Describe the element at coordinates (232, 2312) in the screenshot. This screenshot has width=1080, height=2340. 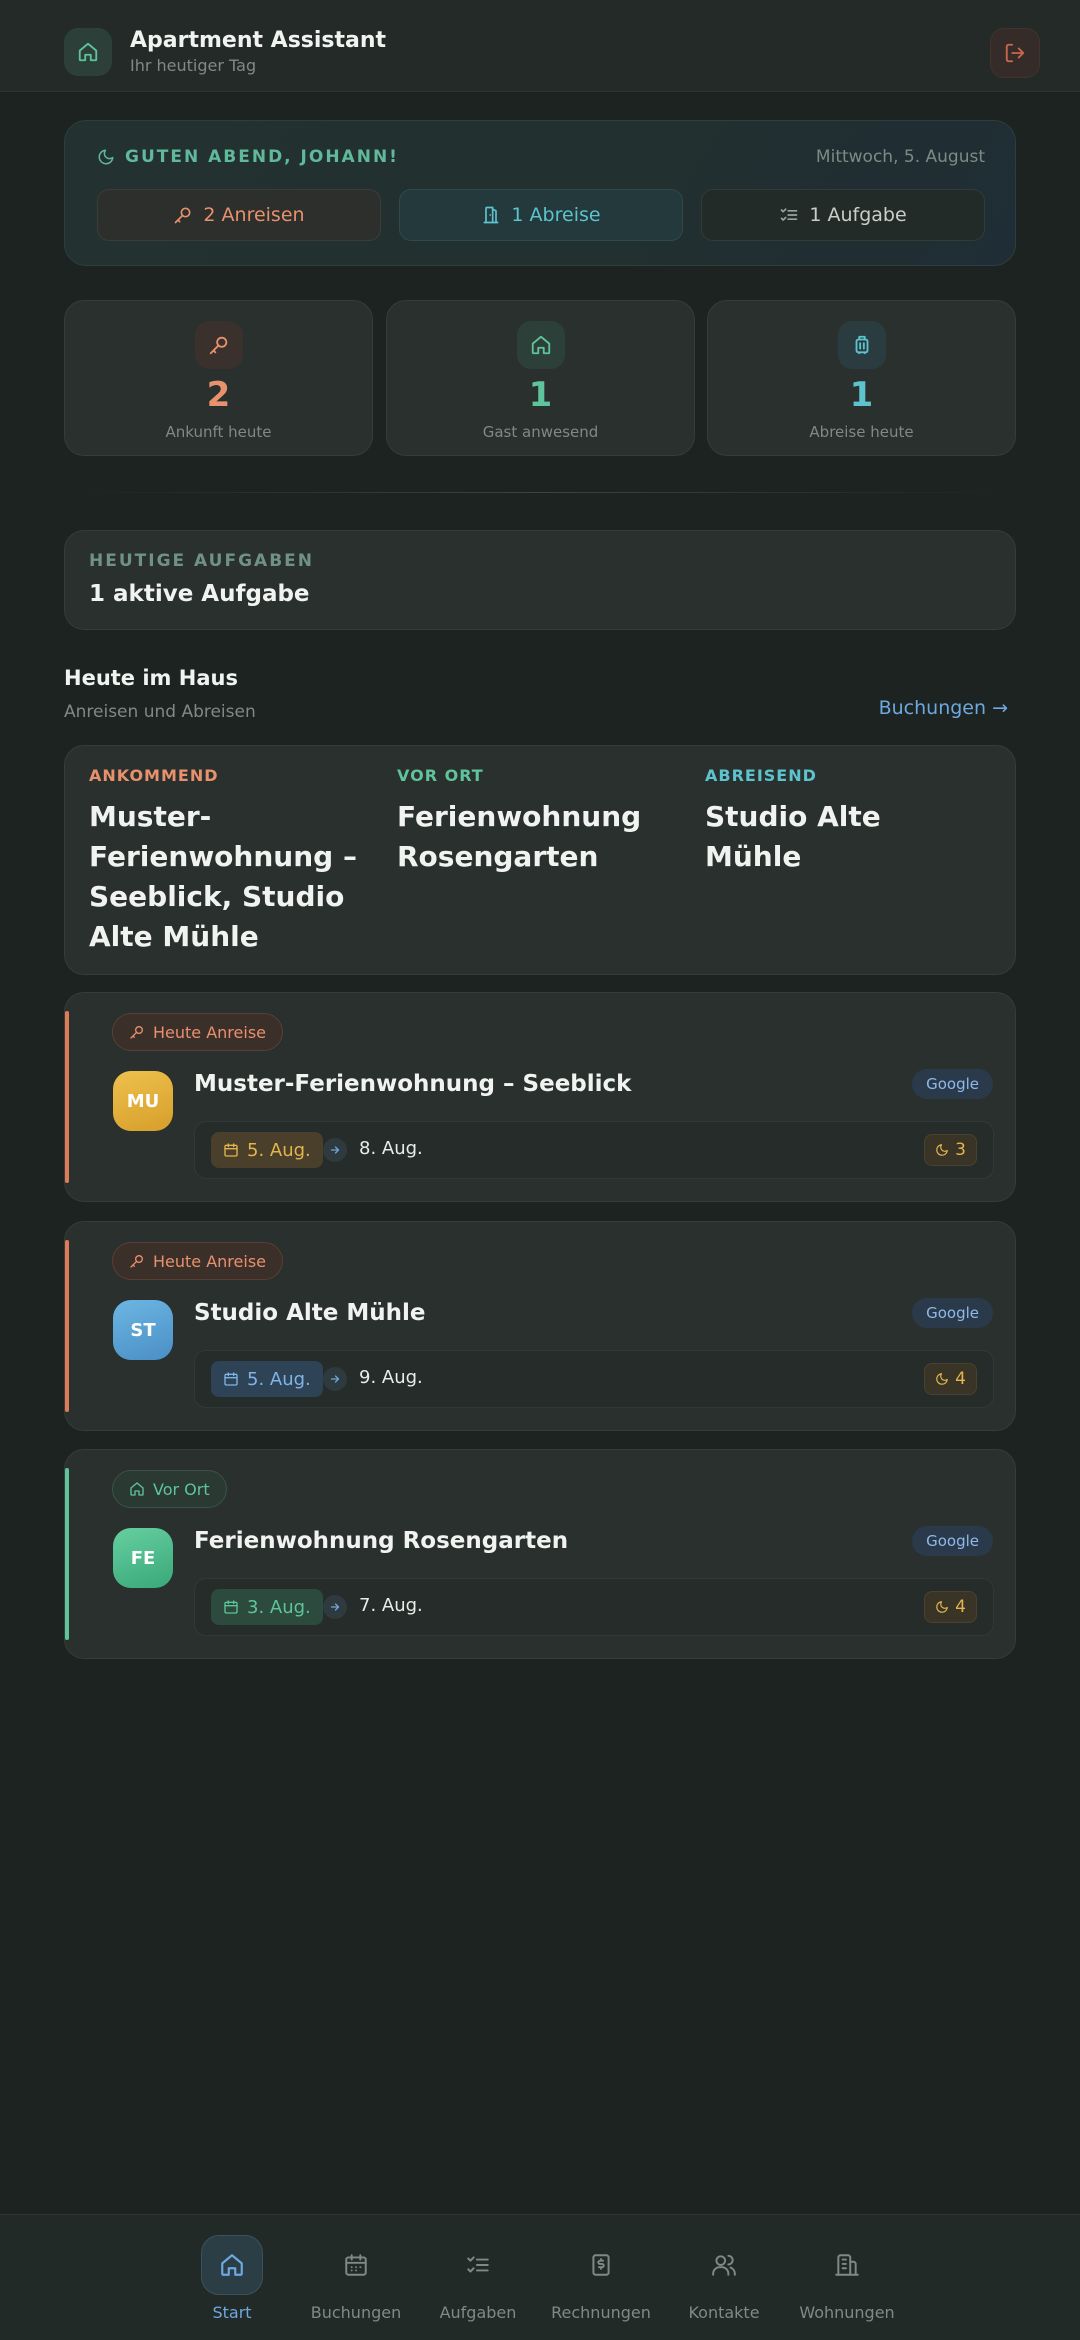
I see `nav-label: Start` at that location.